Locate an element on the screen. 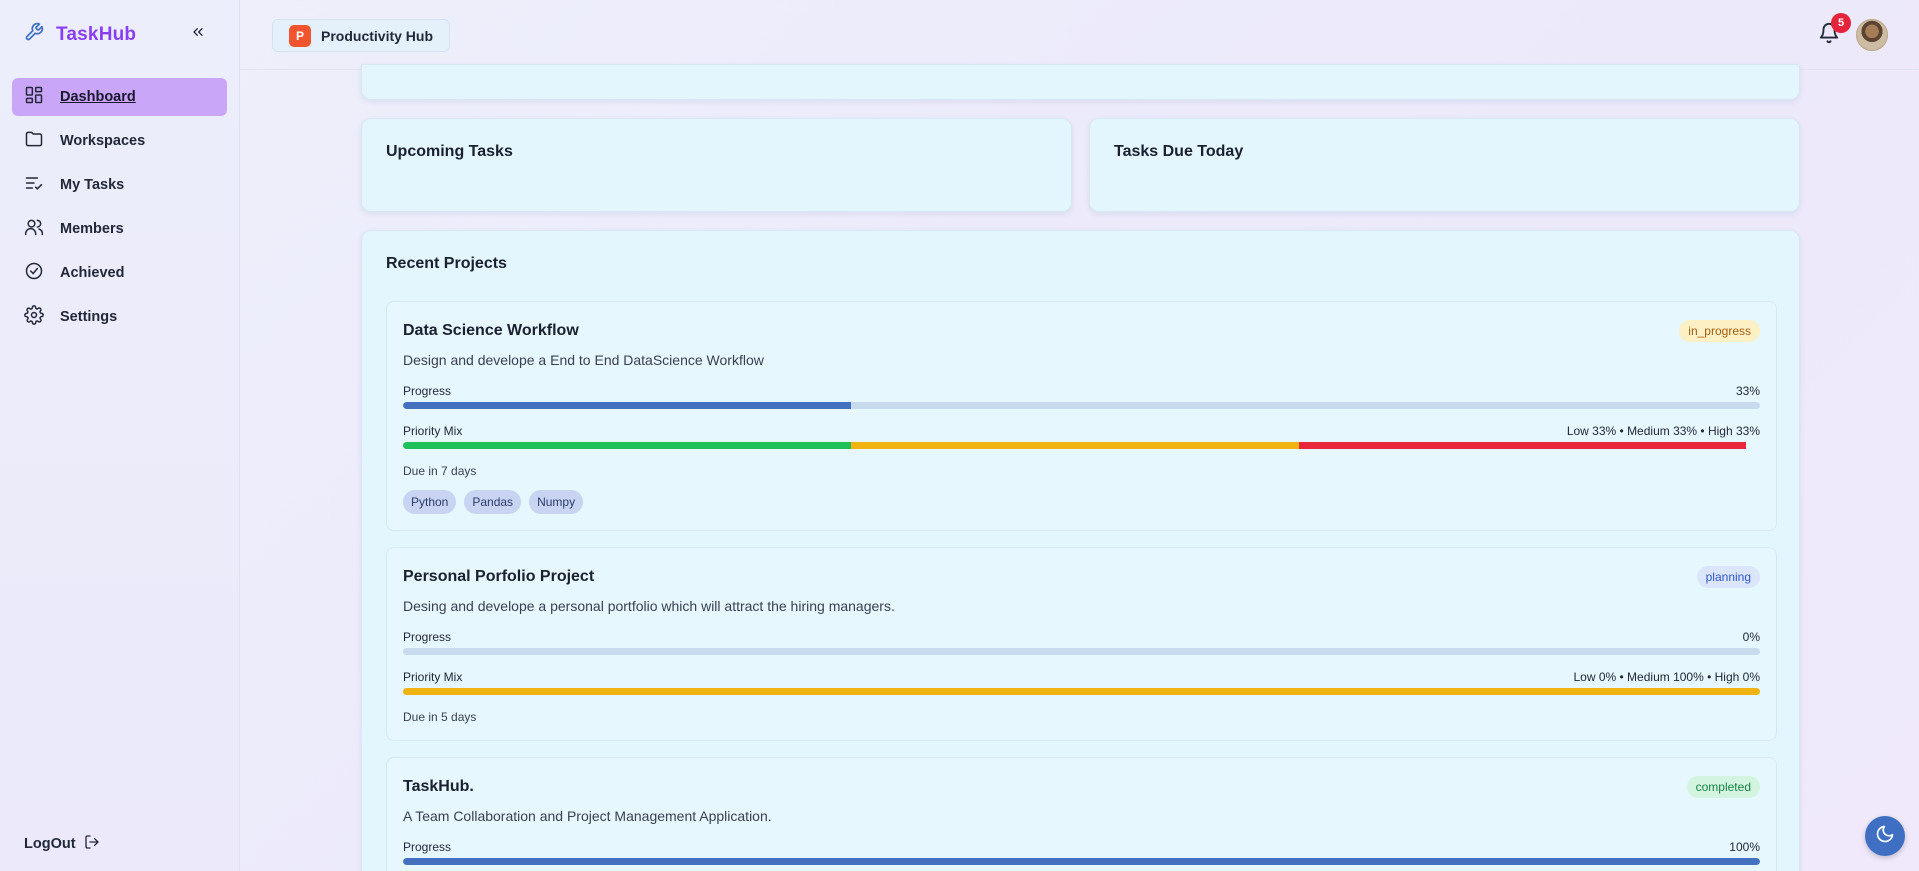 The image size is (1919, 871). tag: Numpy is located at coordinates (556, 502).